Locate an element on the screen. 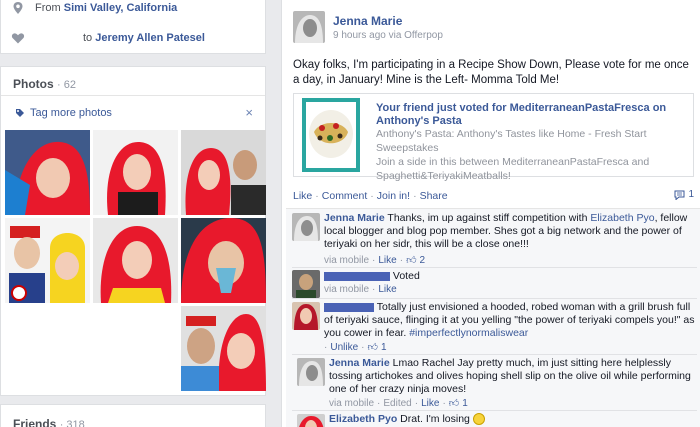  comment-count: 1 is located at coordinates (684, 194).